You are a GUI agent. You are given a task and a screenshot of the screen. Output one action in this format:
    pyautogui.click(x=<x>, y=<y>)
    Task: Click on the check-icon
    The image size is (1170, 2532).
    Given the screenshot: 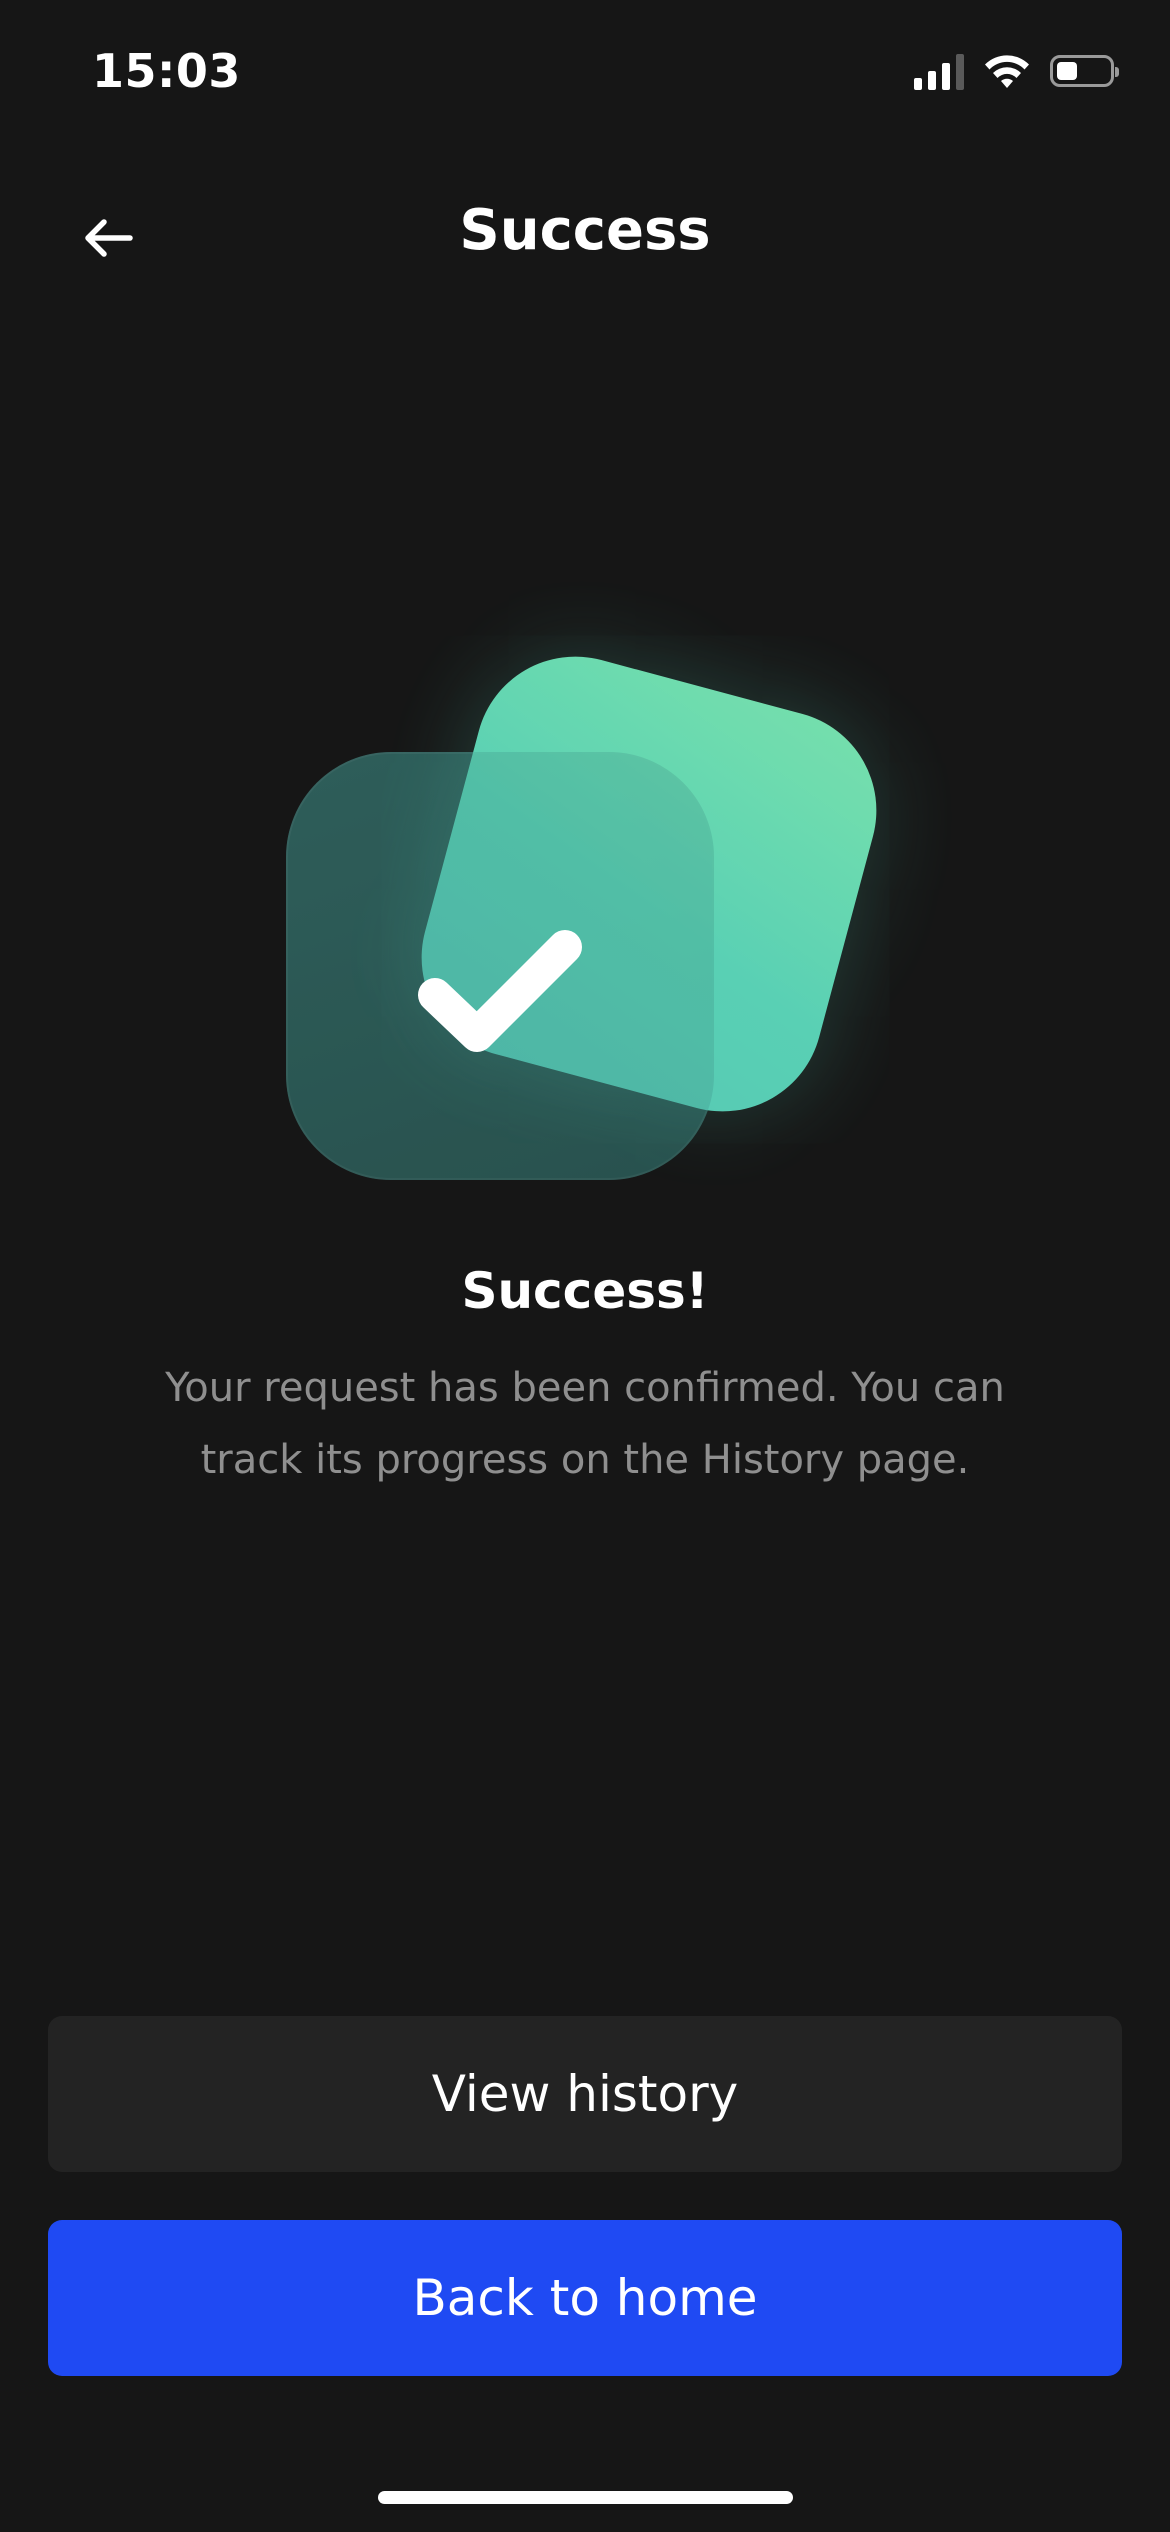 What is the action you would take?
    pyautogui.click(x=500, y=991)
    